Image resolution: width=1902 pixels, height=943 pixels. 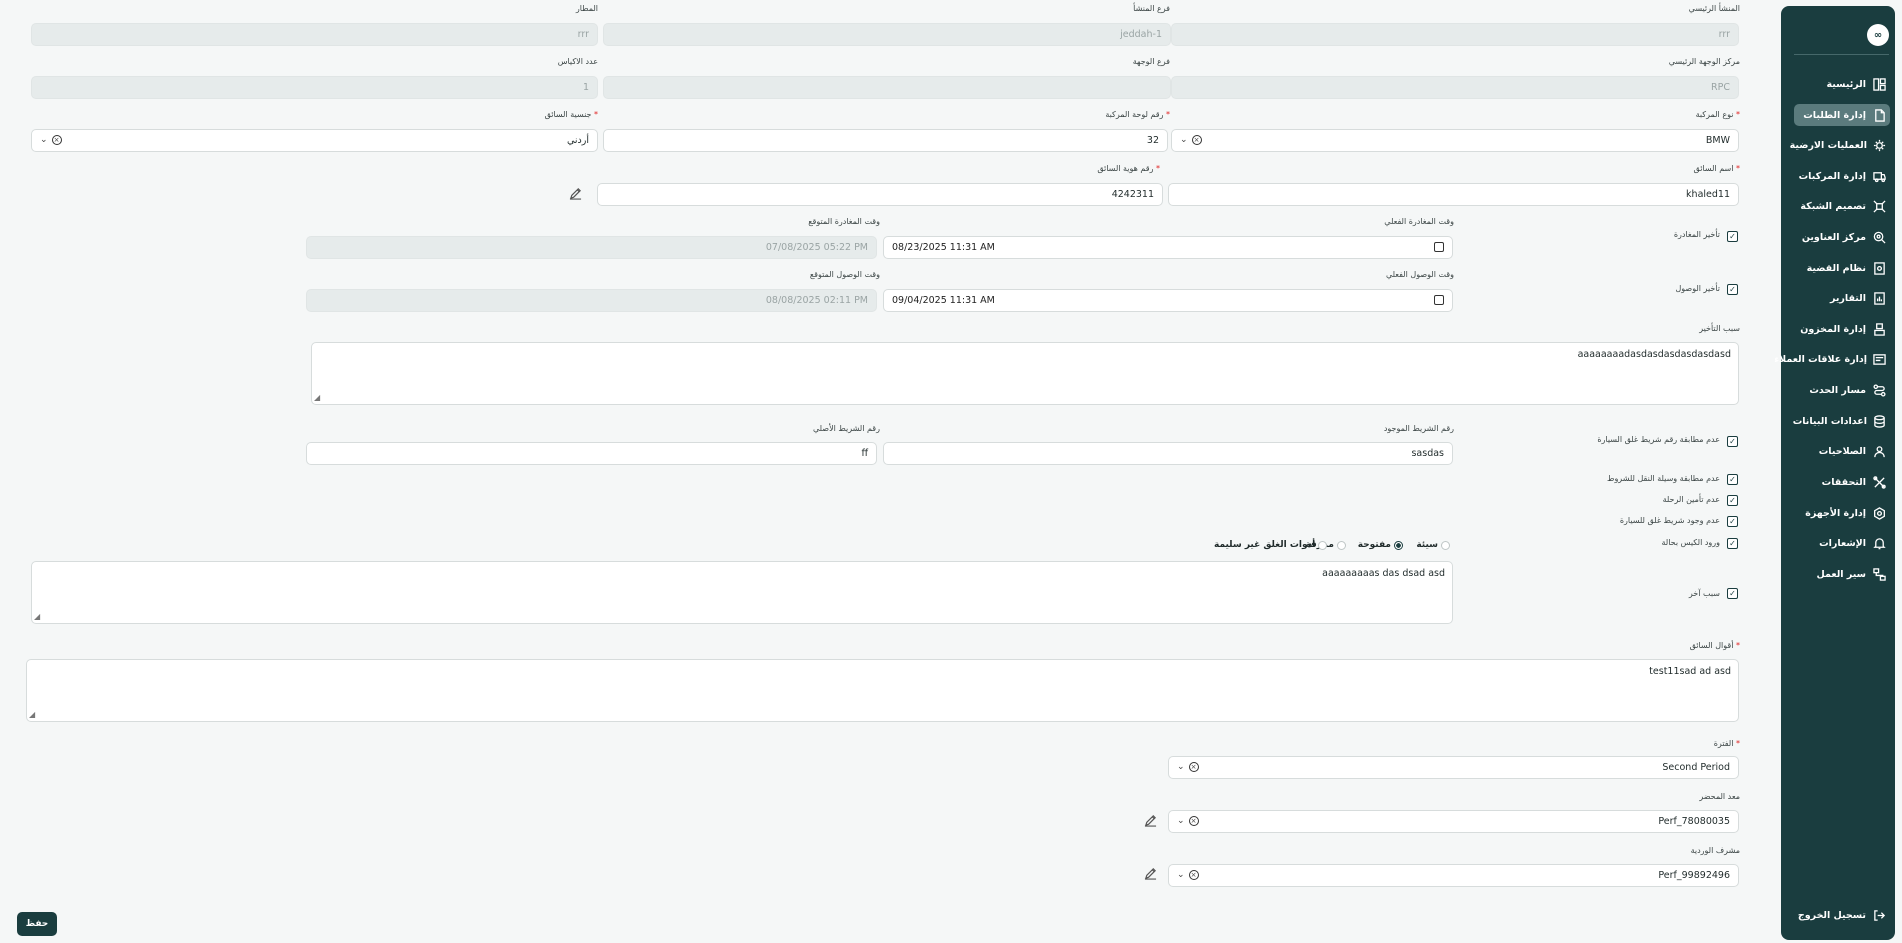 I want to click on report-author-select: Perf_78080035 ⌄ ×, so click(x=1453, y=821).